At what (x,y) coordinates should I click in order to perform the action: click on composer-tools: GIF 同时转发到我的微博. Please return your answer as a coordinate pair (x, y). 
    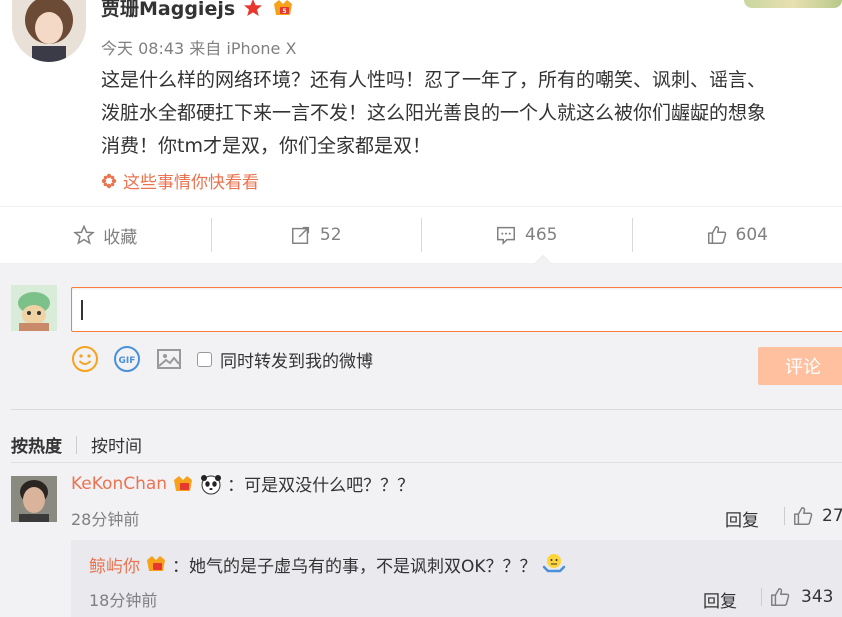
    Looking at the image, I should click on (222, 359).